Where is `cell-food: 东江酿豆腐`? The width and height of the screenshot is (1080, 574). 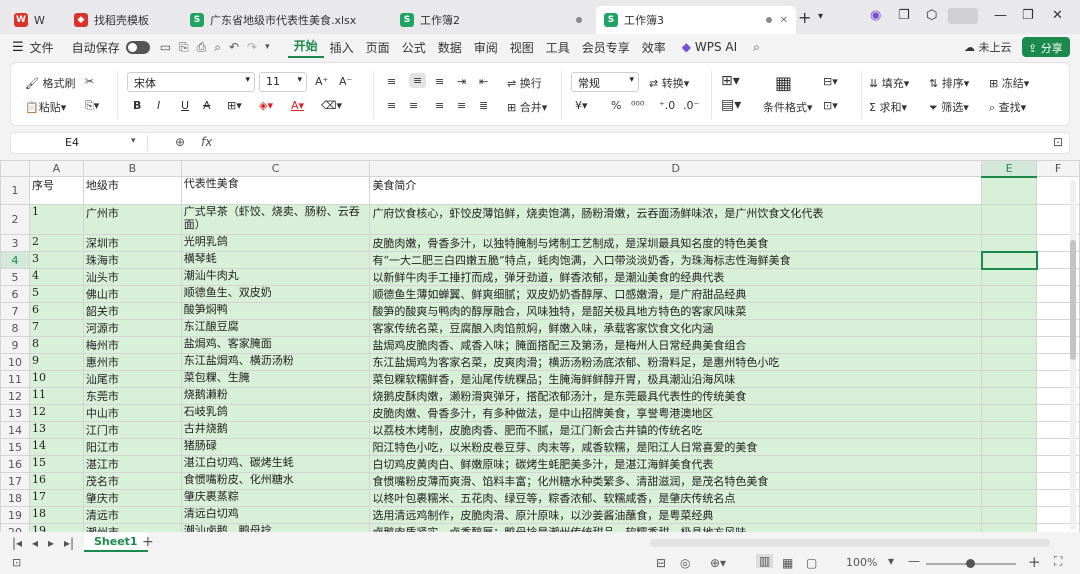
cell-food: 东江酿豆腐 is located at coordinates (275, 328).